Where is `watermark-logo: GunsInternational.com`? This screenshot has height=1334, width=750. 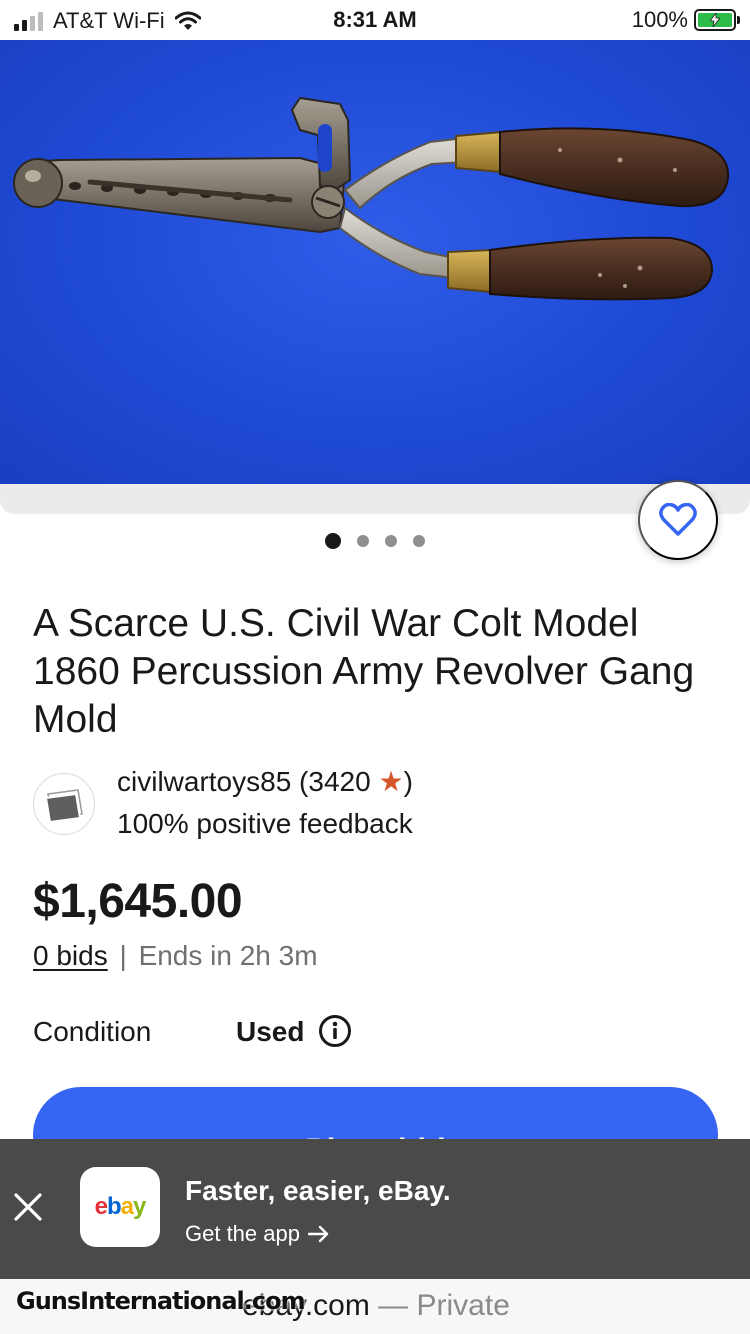 watermark-logo: GunsInternational.com is located at coordinates (161, 1301).